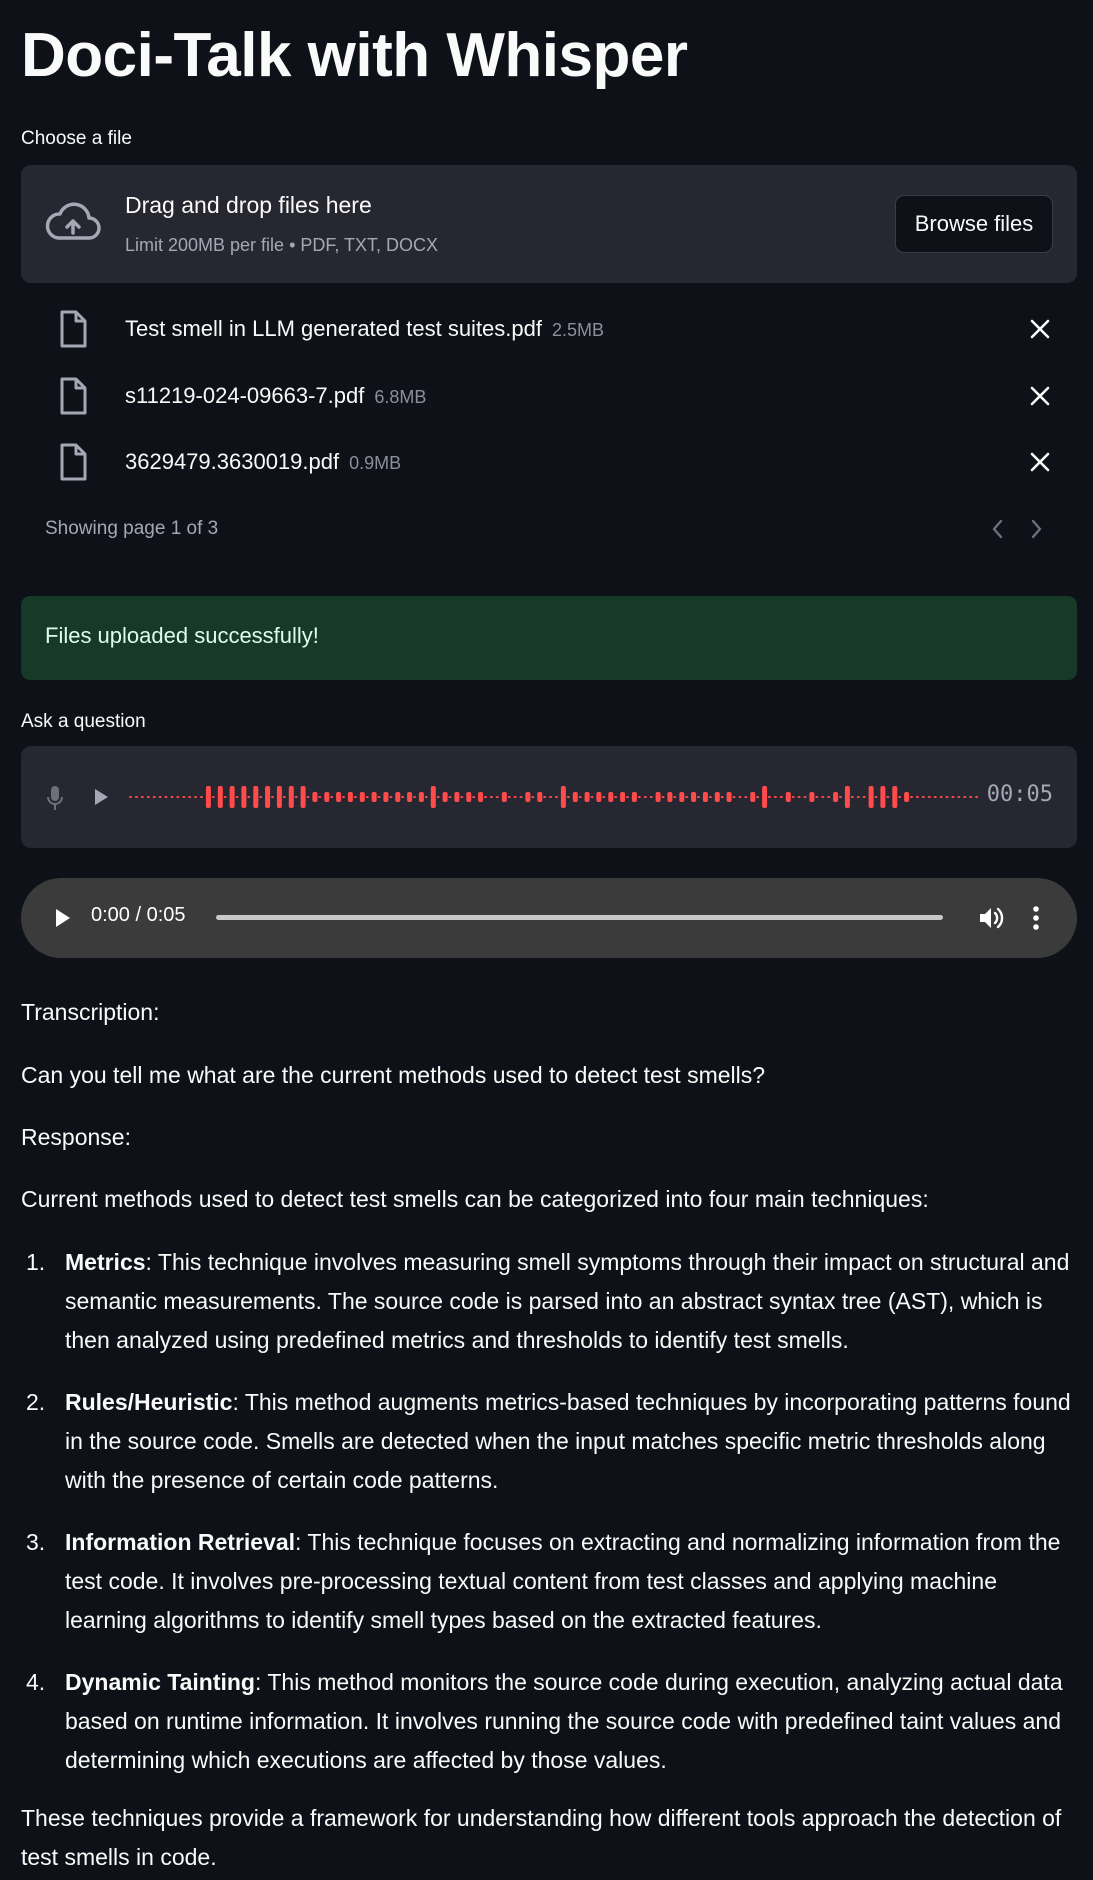  I want to click on list-item-term: Metrics, so click(105, 1262).